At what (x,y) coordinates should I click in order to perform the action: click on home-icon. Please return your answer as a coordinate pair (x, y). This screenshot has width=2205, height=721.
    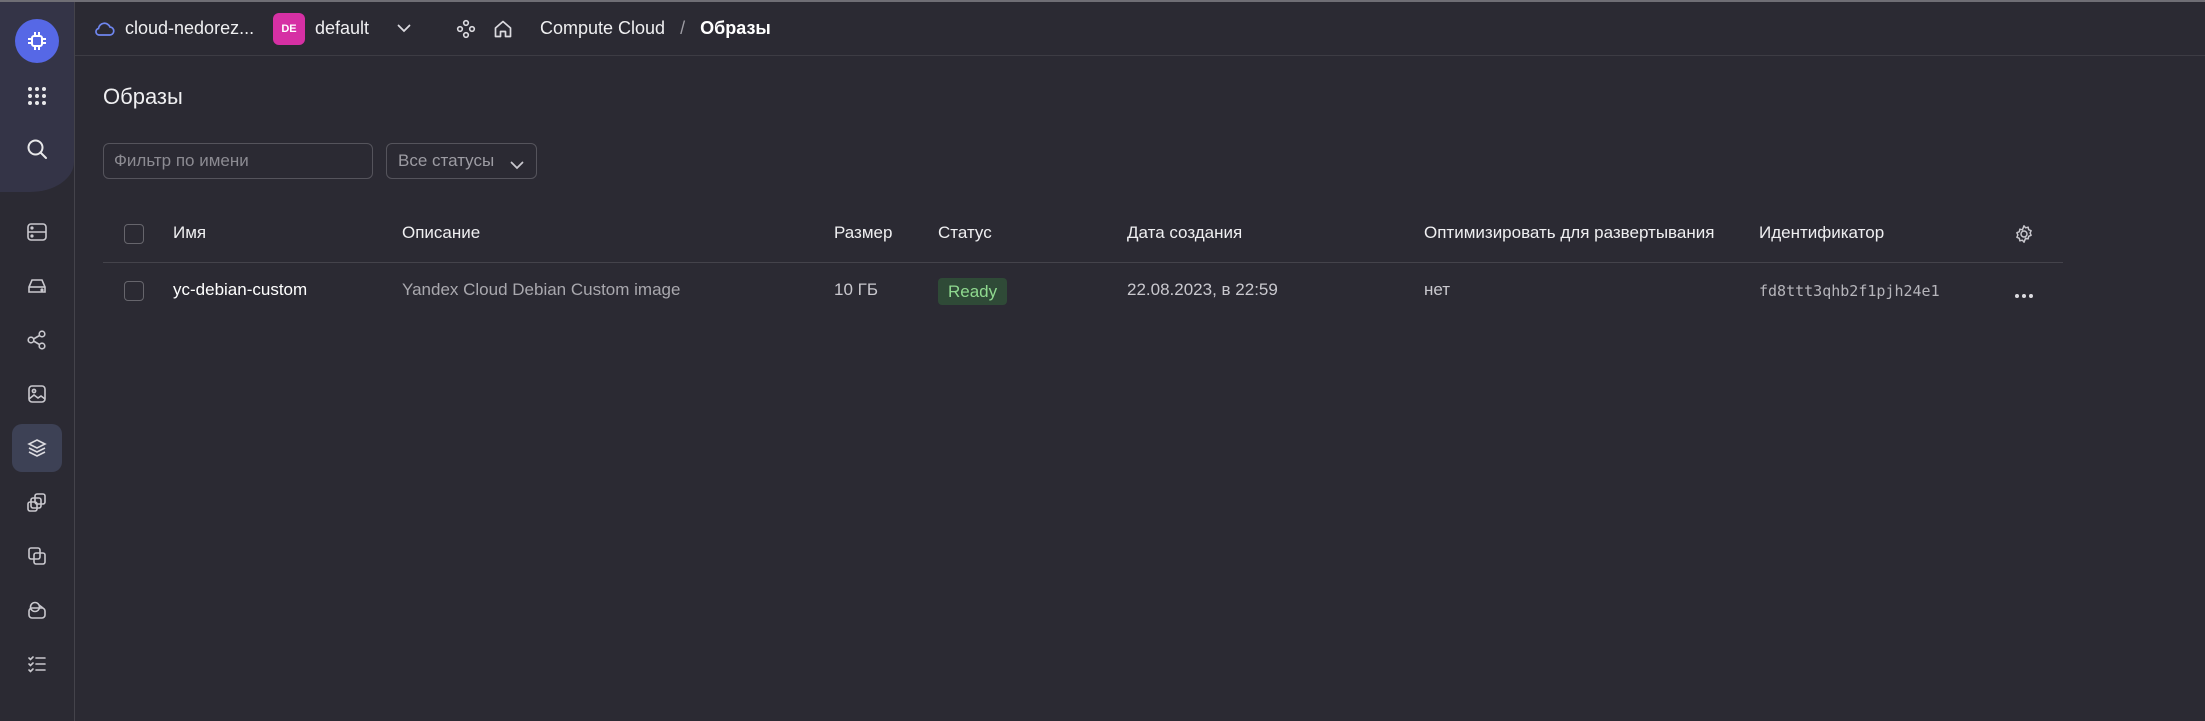
    Looking at the image, I should click on (503, 28).